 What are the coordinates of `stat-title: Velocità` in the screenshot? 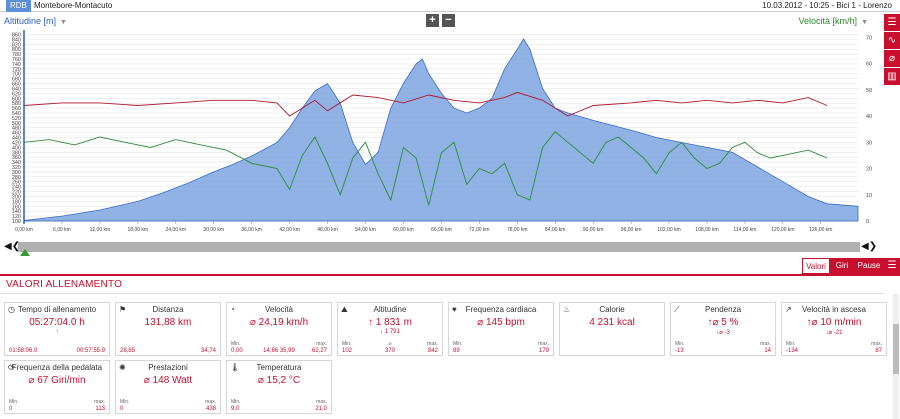 It's located at (279, 309).